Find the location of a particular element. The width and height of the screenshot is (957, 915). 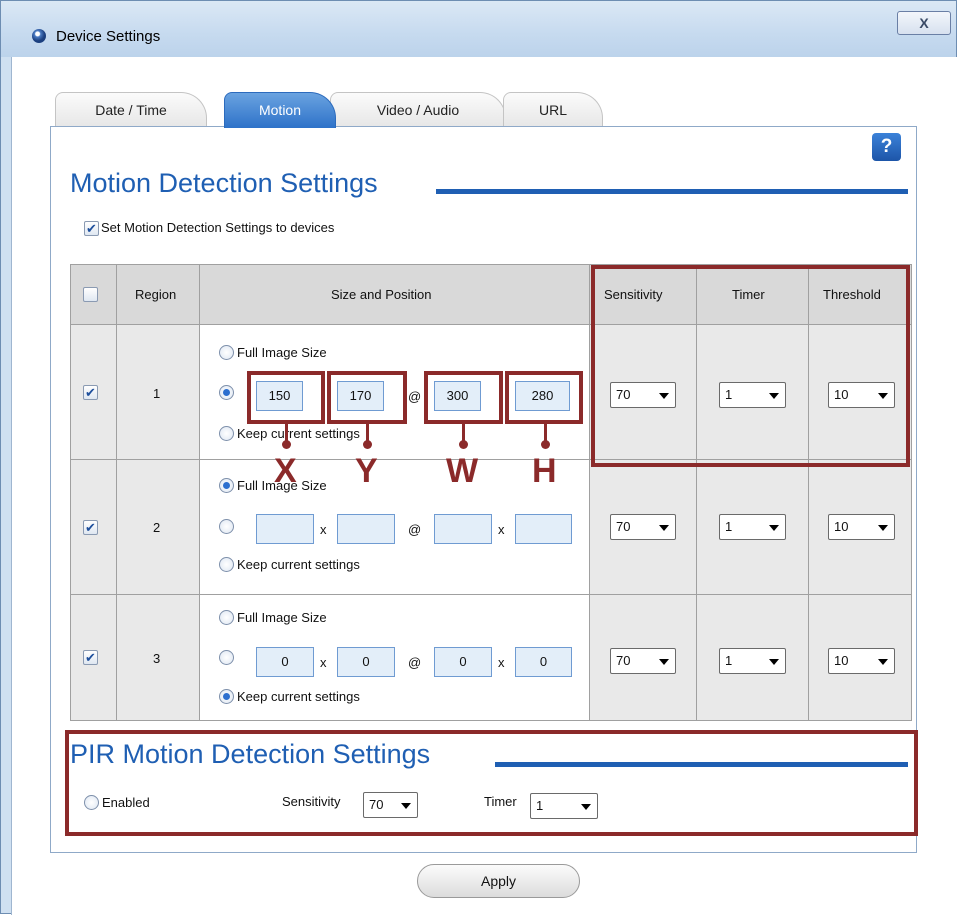

row3-keep-radio is located at coordinates (226, 696).